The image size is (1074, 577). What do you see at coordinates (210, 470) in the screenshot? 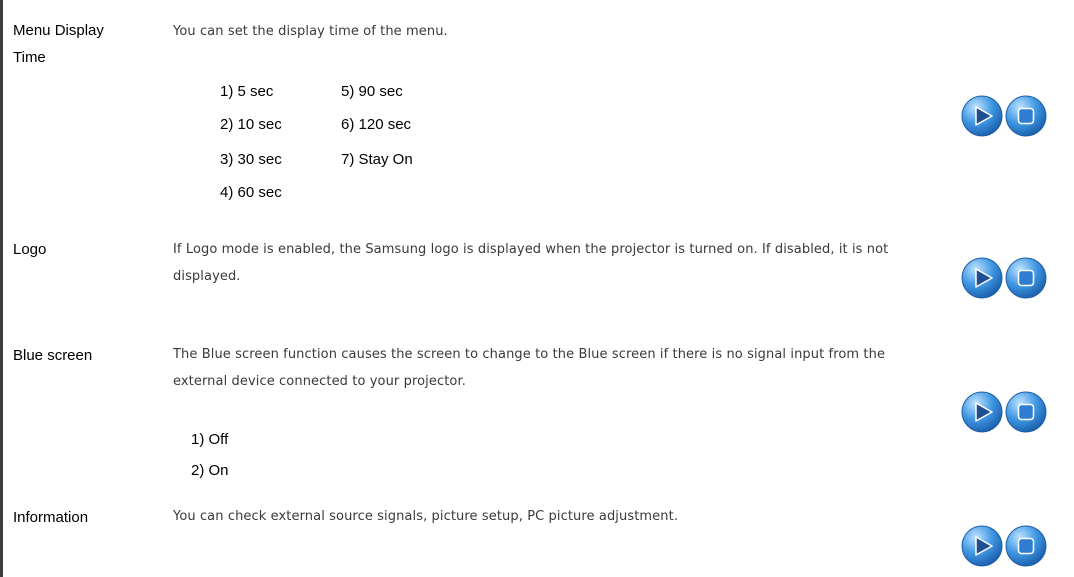
I see `option-on: 2) On` at bounding box center [210, 470].